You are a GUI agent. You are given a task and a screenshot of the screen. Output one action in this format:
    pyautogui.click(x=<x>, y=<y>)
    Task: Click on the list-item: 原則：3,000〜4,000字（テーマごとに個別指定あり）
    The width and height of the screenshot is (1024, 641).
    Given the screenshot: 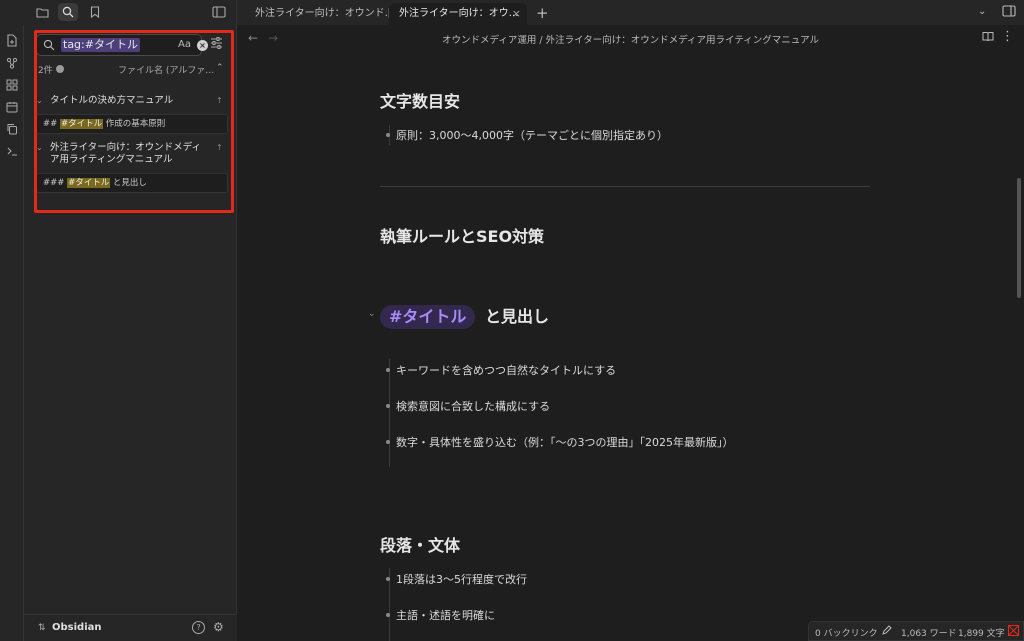 What is the action you would take?
    pyautogui.click(x=527, y=135)
    